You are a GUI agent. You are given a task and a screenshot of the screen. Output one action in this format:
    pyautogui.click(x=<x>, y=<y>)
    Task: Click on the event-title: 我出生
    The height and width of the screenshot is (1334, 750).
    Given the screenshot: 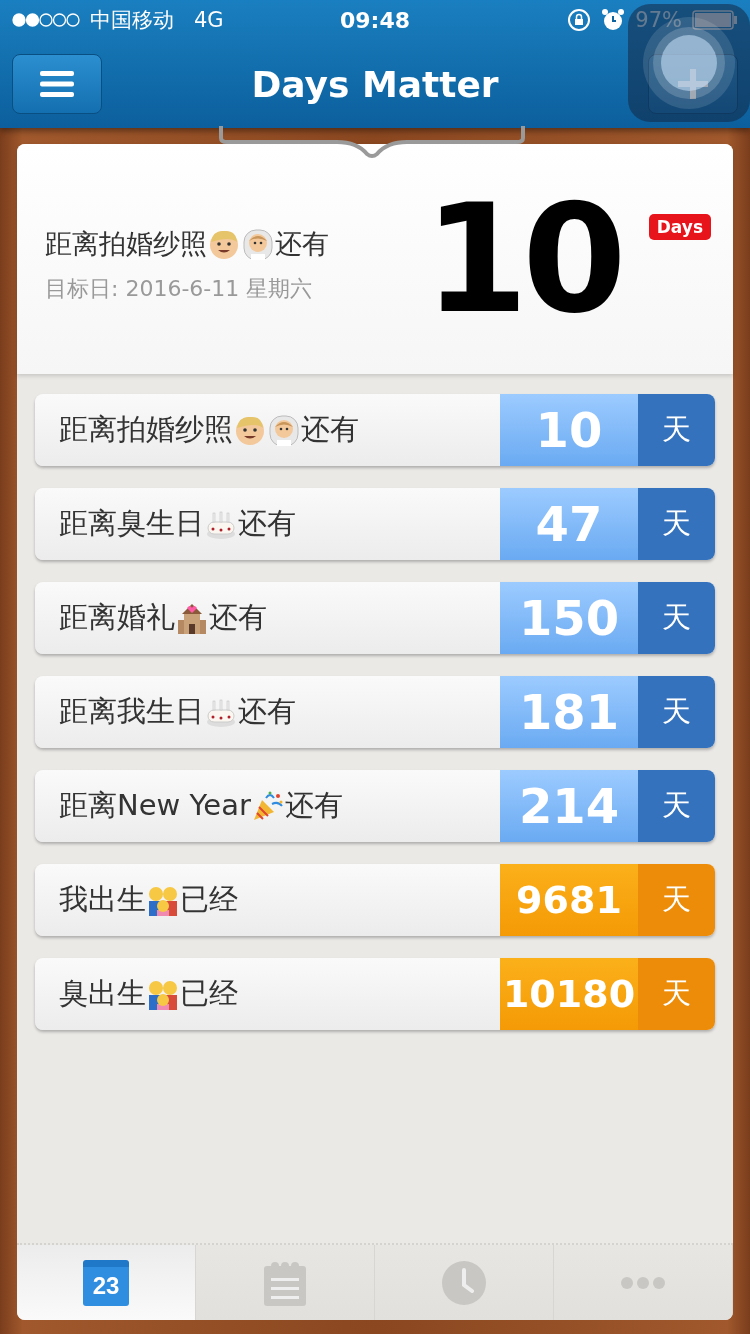 What is the action you would take?
    pyautogui.click(x=102, y=899)
    